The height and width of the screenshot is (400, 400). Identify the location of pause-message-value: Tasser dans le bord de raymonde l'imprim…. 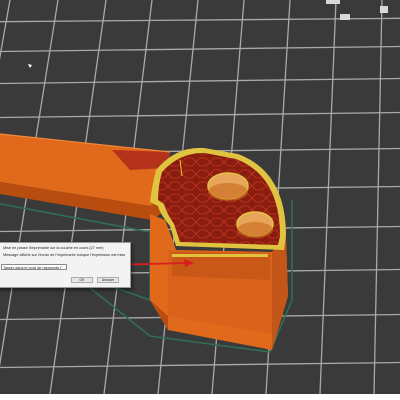
(32, 267).